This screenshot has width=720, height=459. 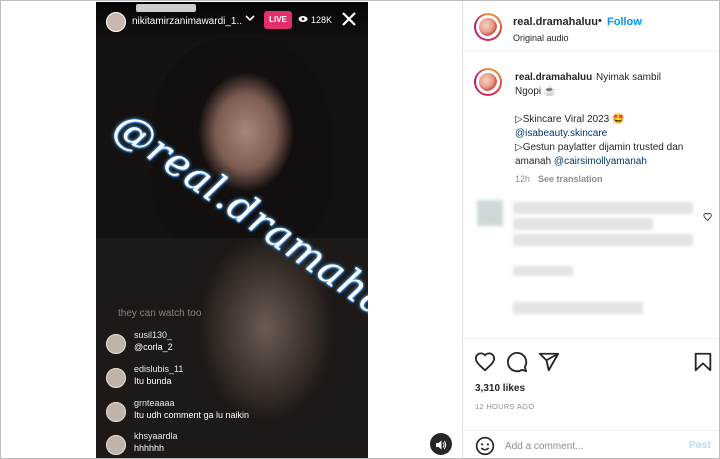 I want to click on share-plane-icon, so click(x=549, y=362).